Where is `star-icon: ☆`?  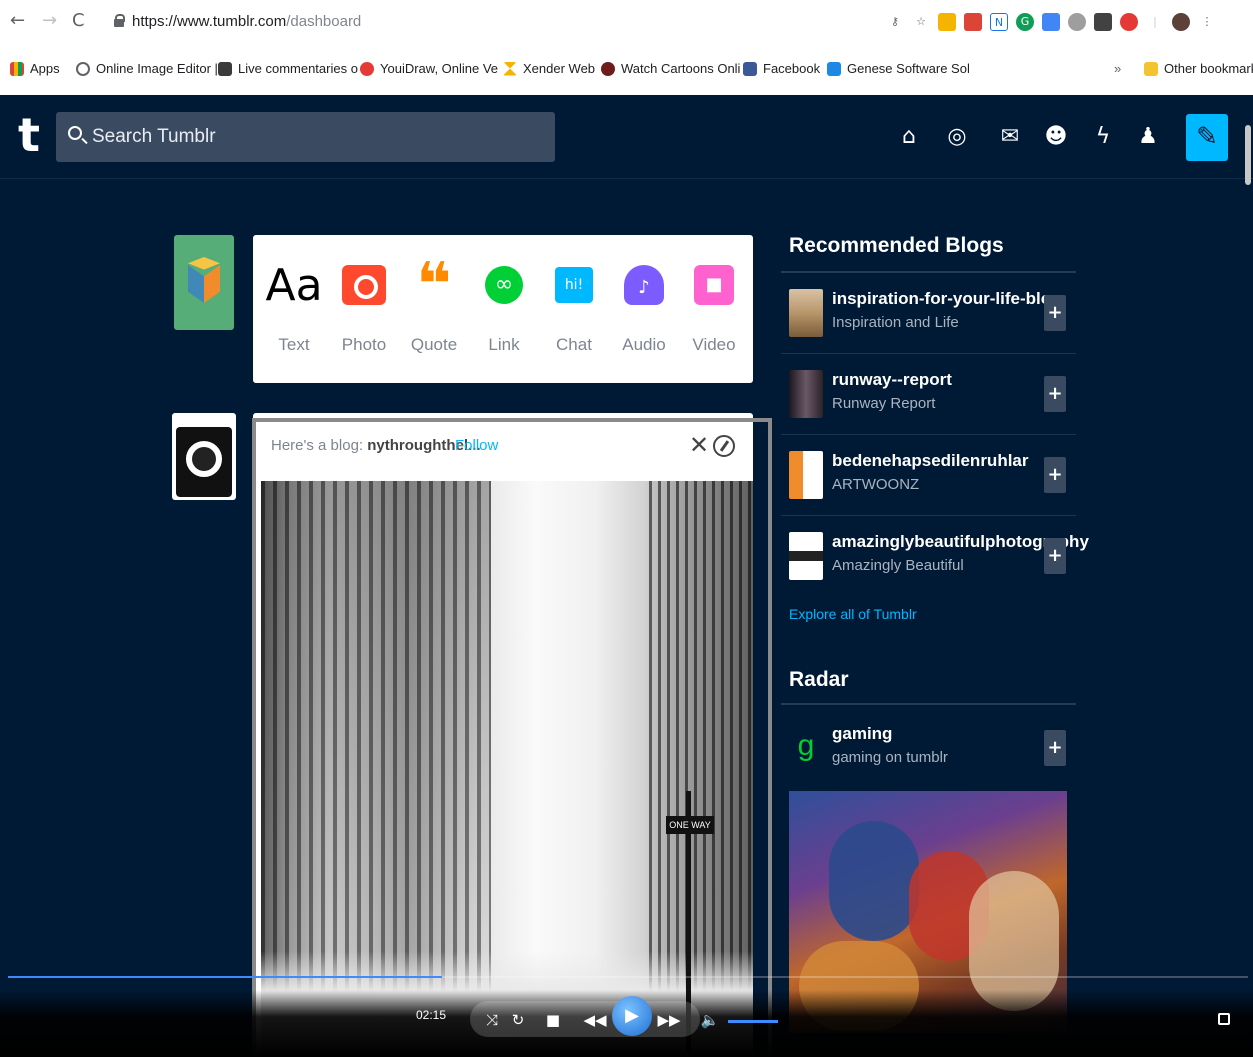
star-icon: ☆ is located at coordinates (921, 22).